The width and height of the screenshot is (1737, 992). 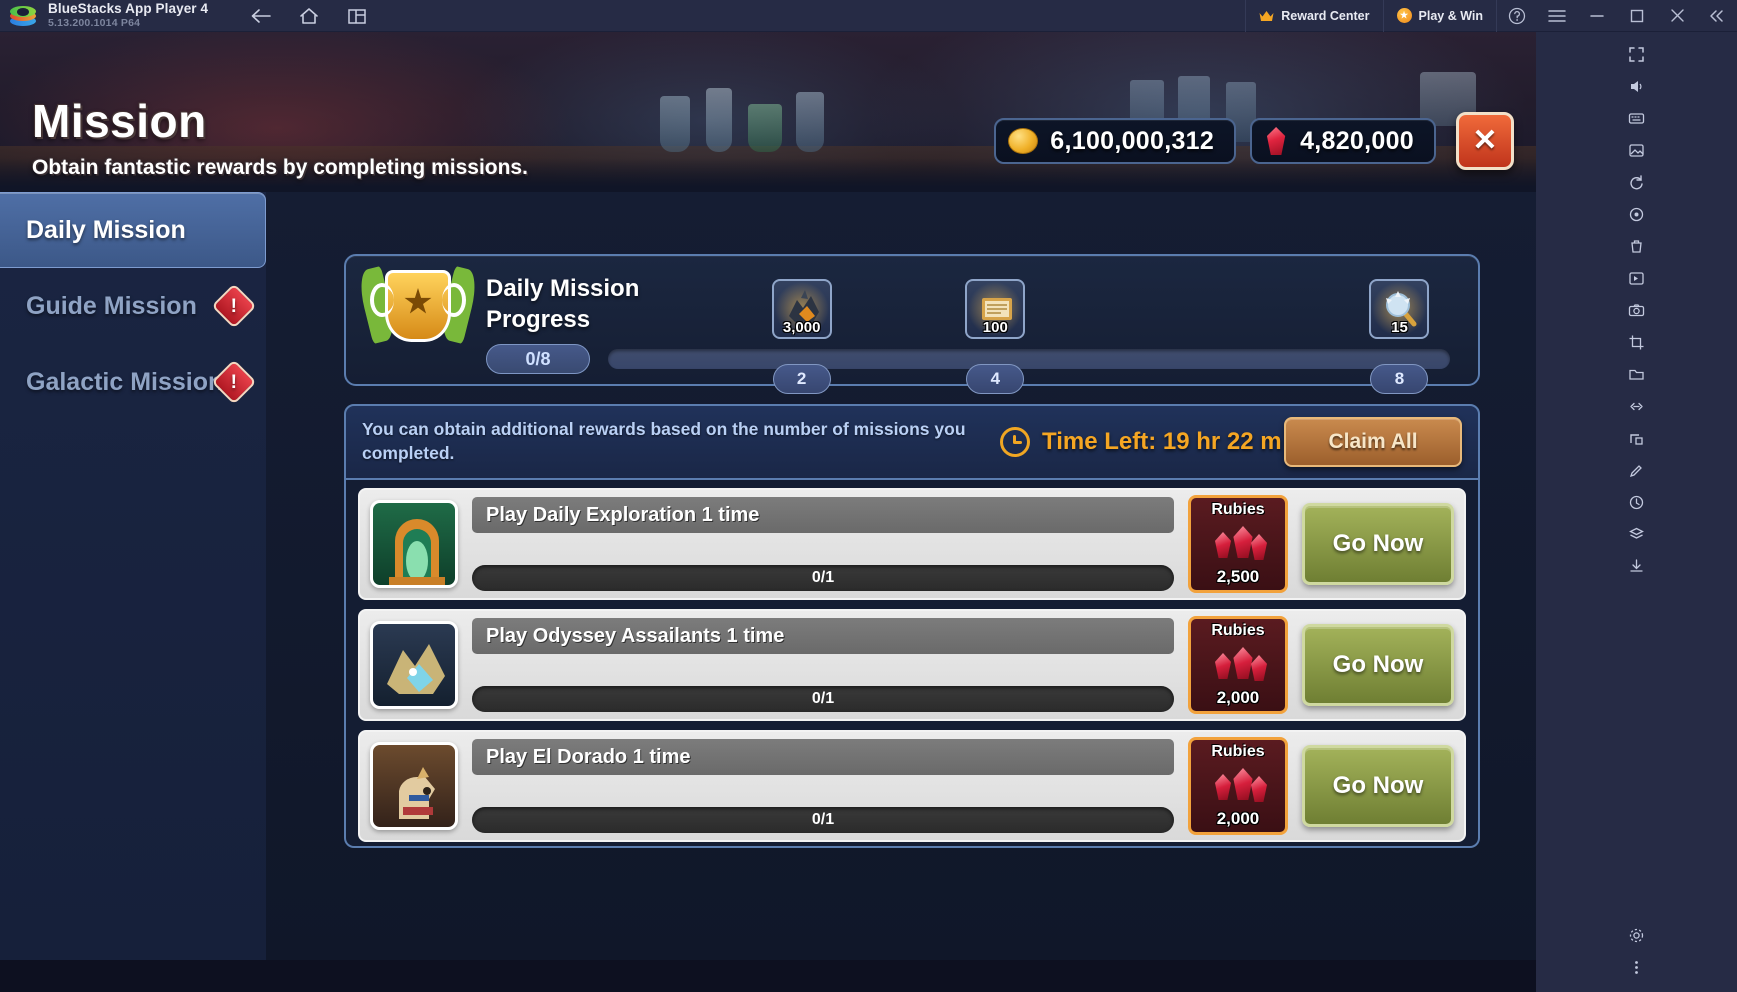 What do you see at coordinates (133, 230) in the screenshot?
I see `sidebar-item-daily-mission: Daily Mission` at bounding box center [133, 230].